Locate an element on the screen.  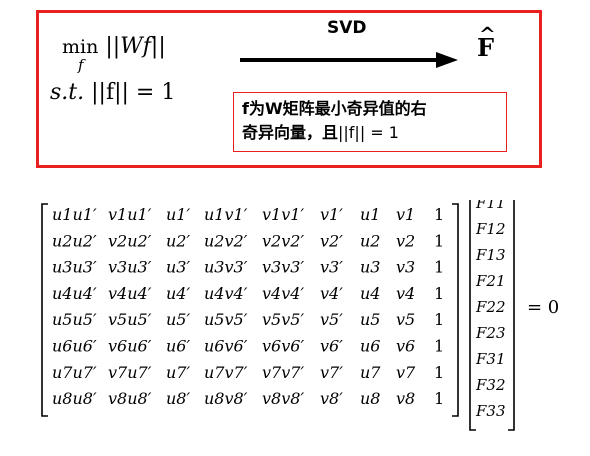
equals-zero: = 0 is located at coordinates (543, 307).